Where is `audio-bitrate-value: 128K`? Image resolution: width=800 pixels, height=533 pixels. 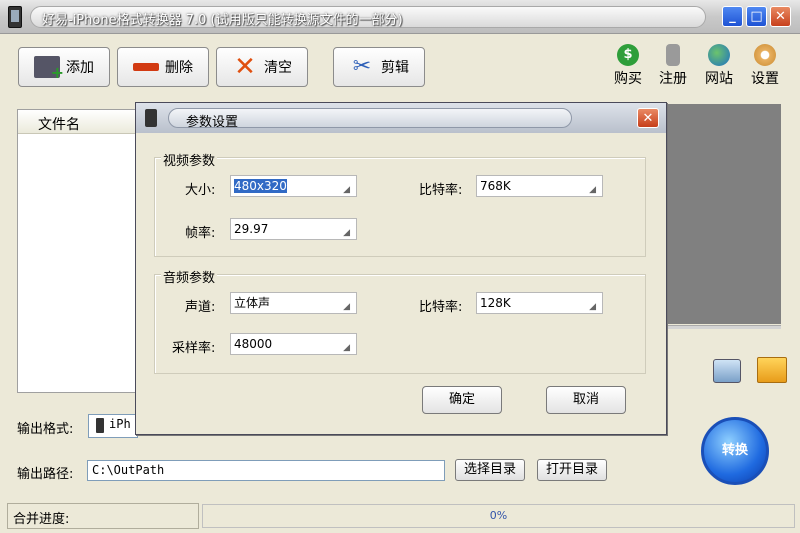
audio-bitrate-value: 128K is located at coordinates (495, 303).